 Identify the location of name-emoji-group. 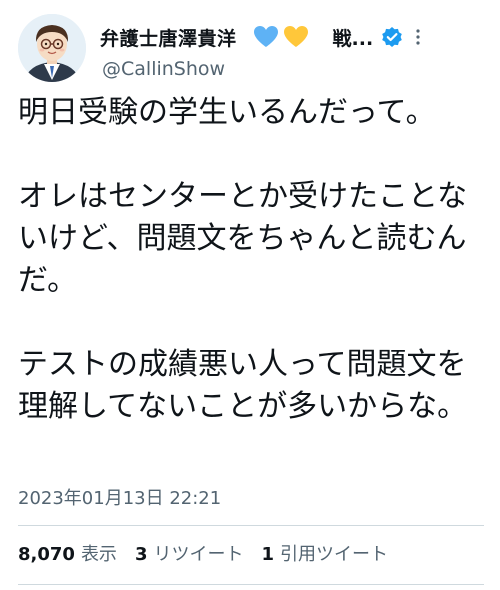
(281, 37).